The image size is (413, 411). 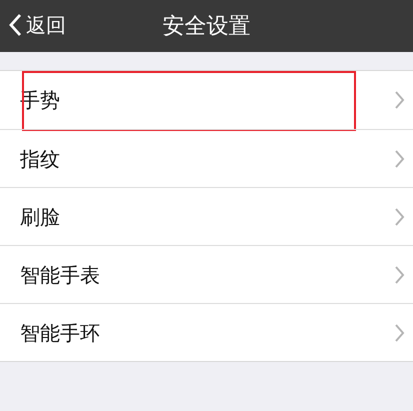 I want to click on settings-row: 指纹, so click(x=206, y=158).